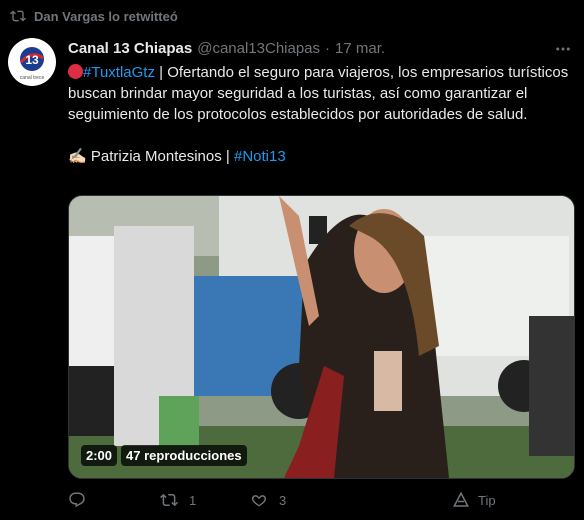  What do you see at coordinates (130, 48) in the screenshot?
I see `account-name: Canal 13 Chiapas` at bounding box center [130, 48].